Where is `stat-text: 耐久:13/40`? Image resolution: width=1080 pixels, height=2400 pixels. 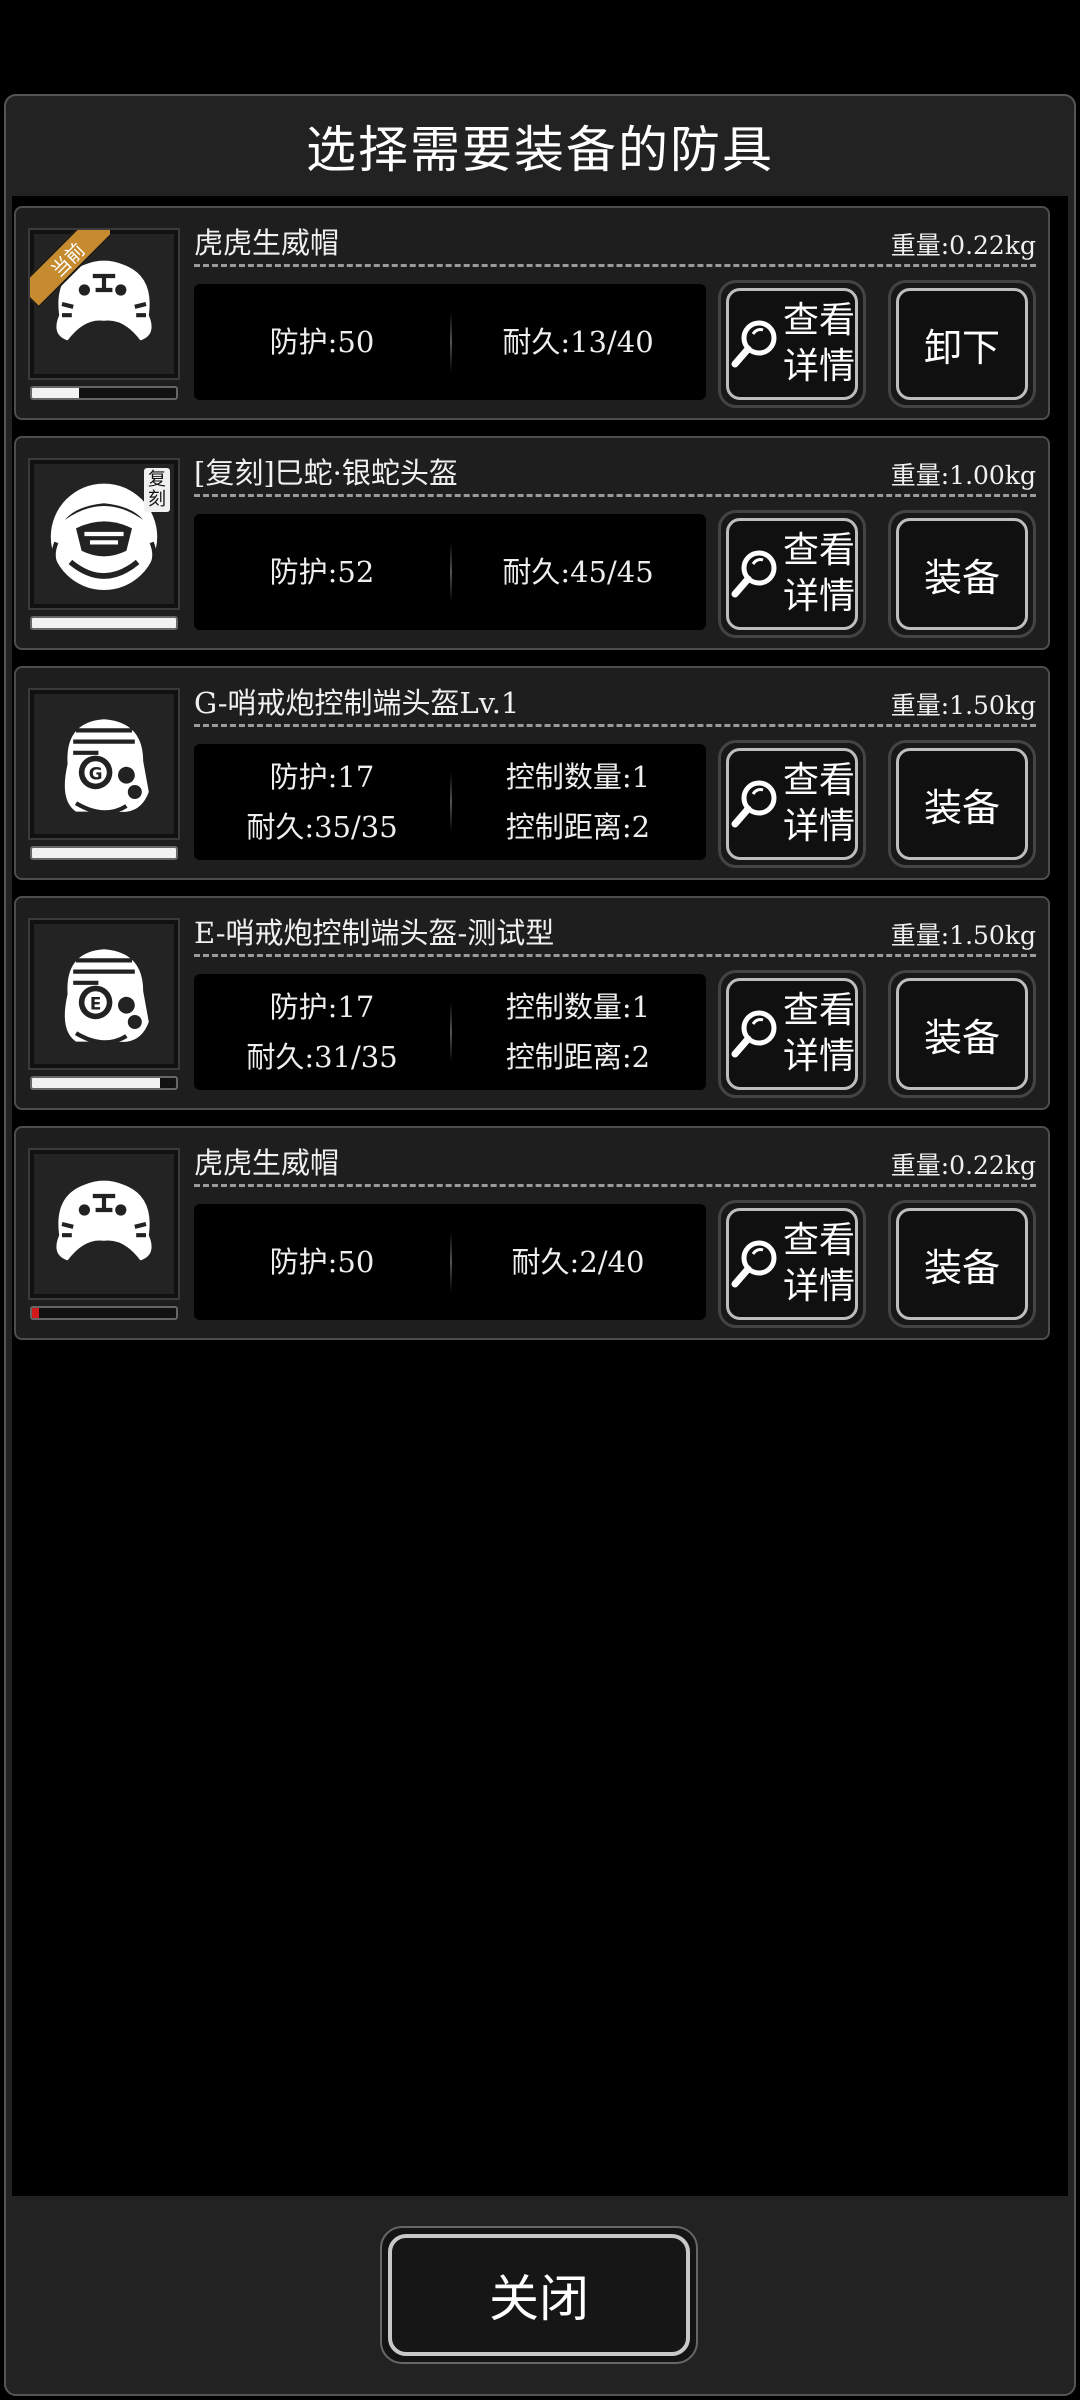
stat-text: 耐久:13/40 is located at coordinates (578, 342).